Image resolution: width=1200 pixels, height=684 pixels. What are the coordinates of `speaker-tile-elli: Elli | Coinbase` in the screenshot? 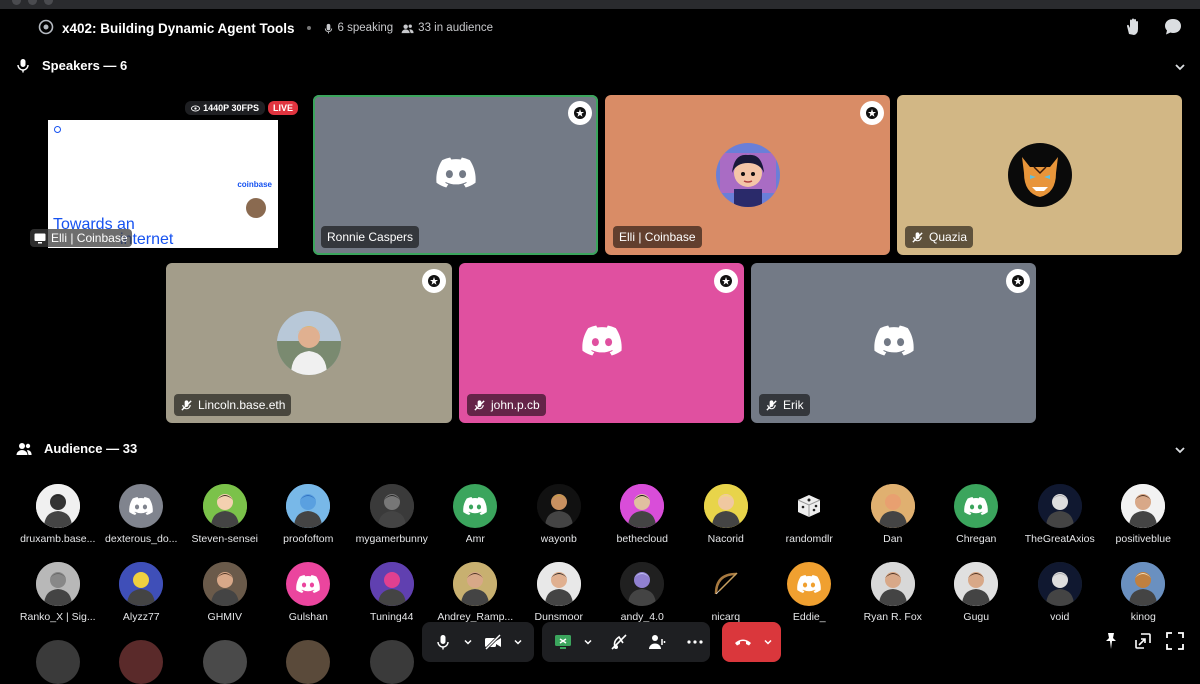 It's located at (747, 175).